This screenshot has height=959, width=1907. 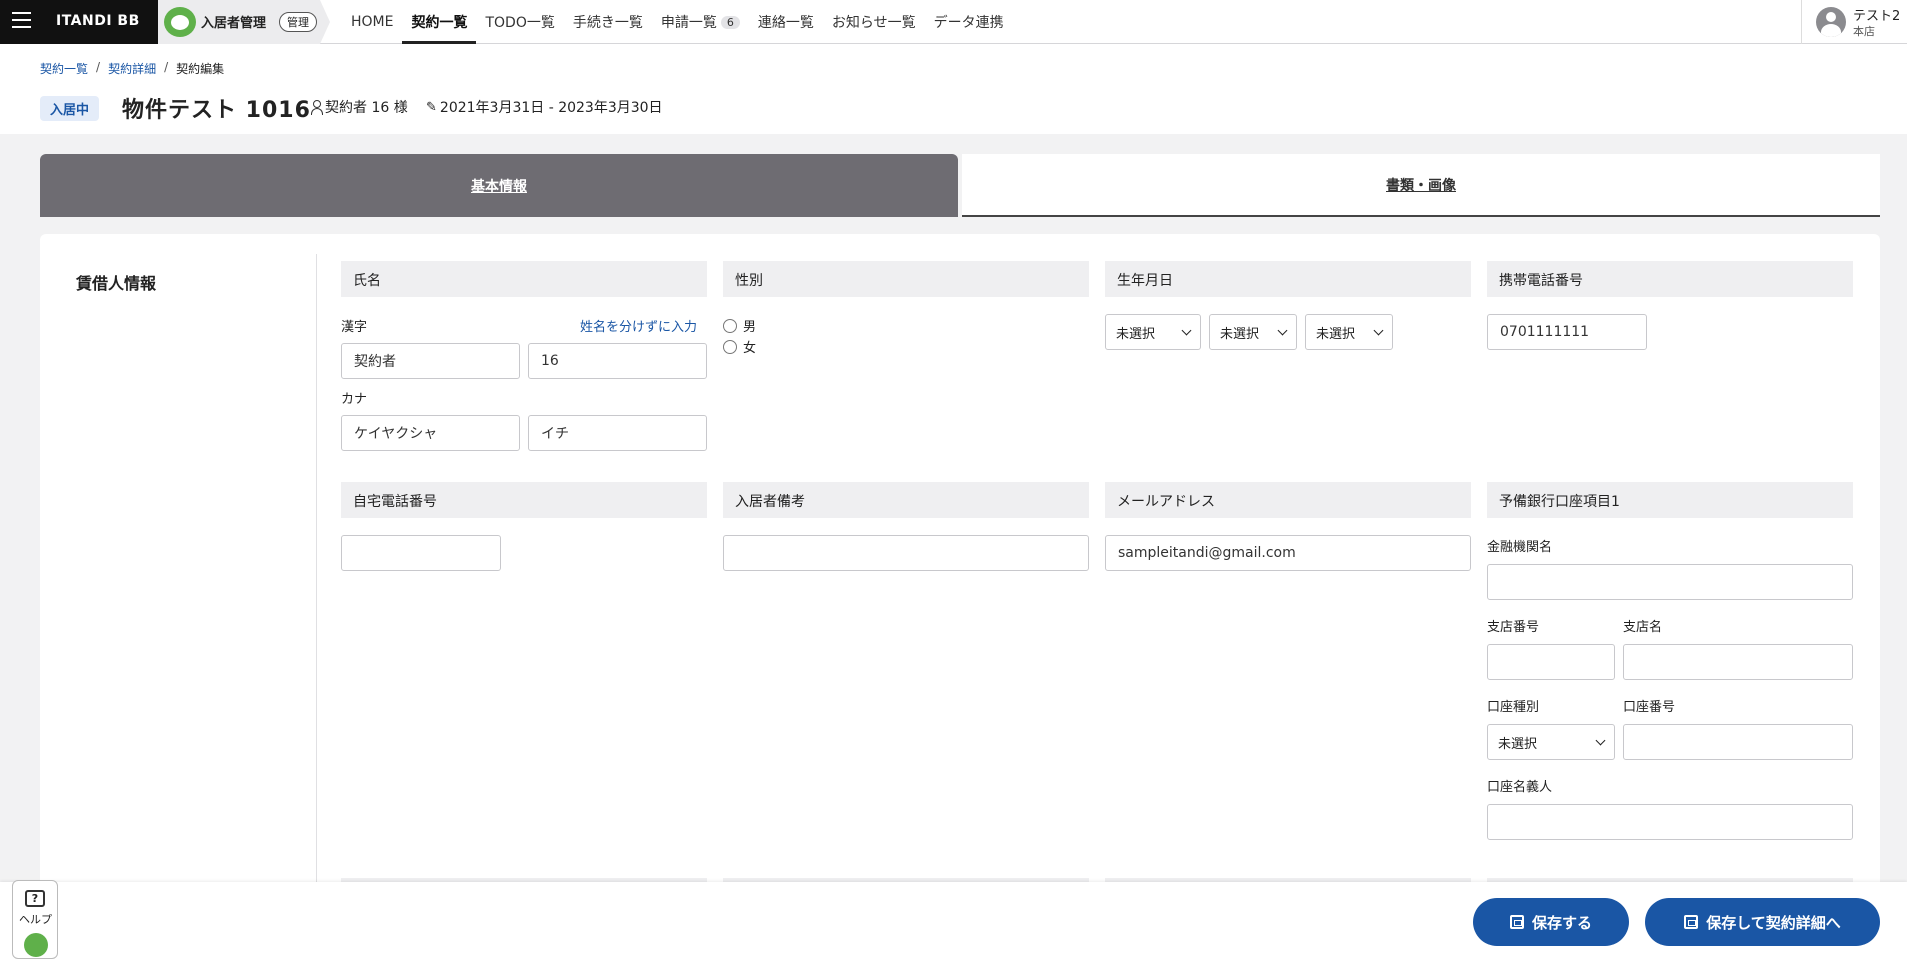 What do you see at coordinates (1773, 922) in the screenshot?
I see `save-and-detail-label: 保存して契約詳細へ` at bounding box center [1773, 922].